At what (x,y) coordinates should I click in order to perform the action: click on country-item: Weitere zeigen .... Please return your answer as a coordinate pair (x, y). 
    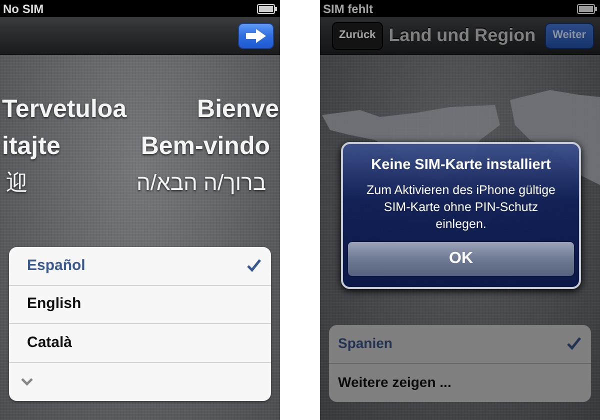
    Looking at the image, I should click on (395, 383).